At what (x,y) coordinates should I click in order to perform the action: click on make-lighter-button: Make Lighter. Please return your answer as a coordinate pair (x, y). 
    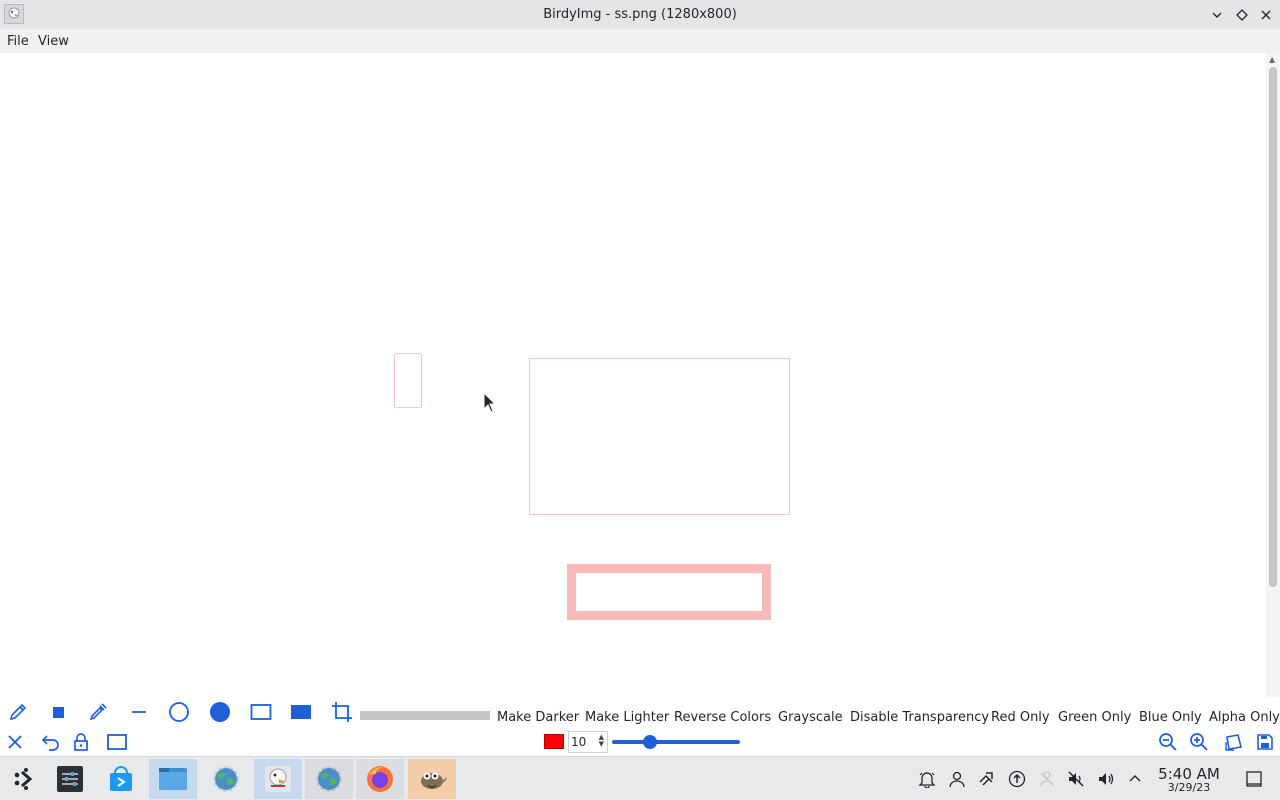
    Looking at the image, I should click on (627, 717).